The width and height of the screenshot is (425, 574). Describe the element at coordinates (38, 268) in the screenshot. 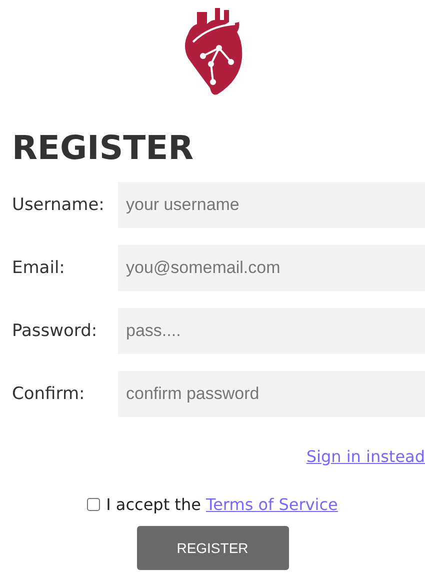

I see `field-label: Email:` at that location.